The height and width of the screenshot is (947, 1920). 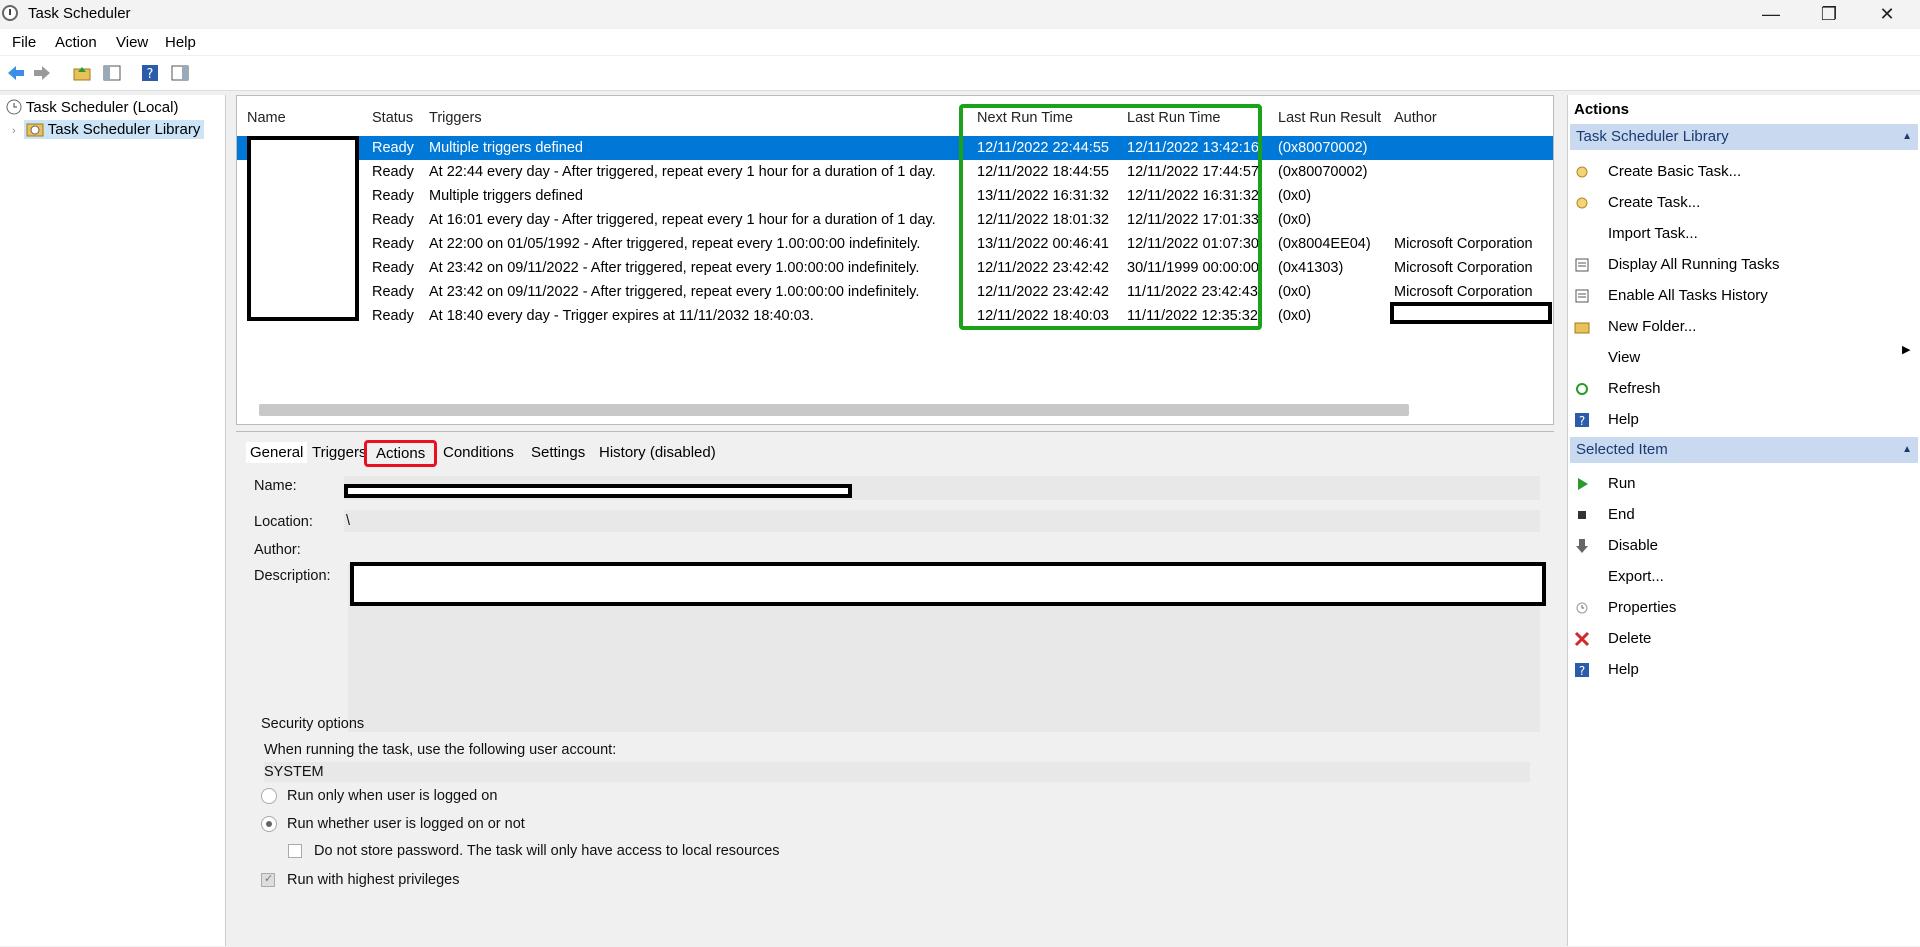 I want to click on tab-general: General, so click(x=277, y=452).